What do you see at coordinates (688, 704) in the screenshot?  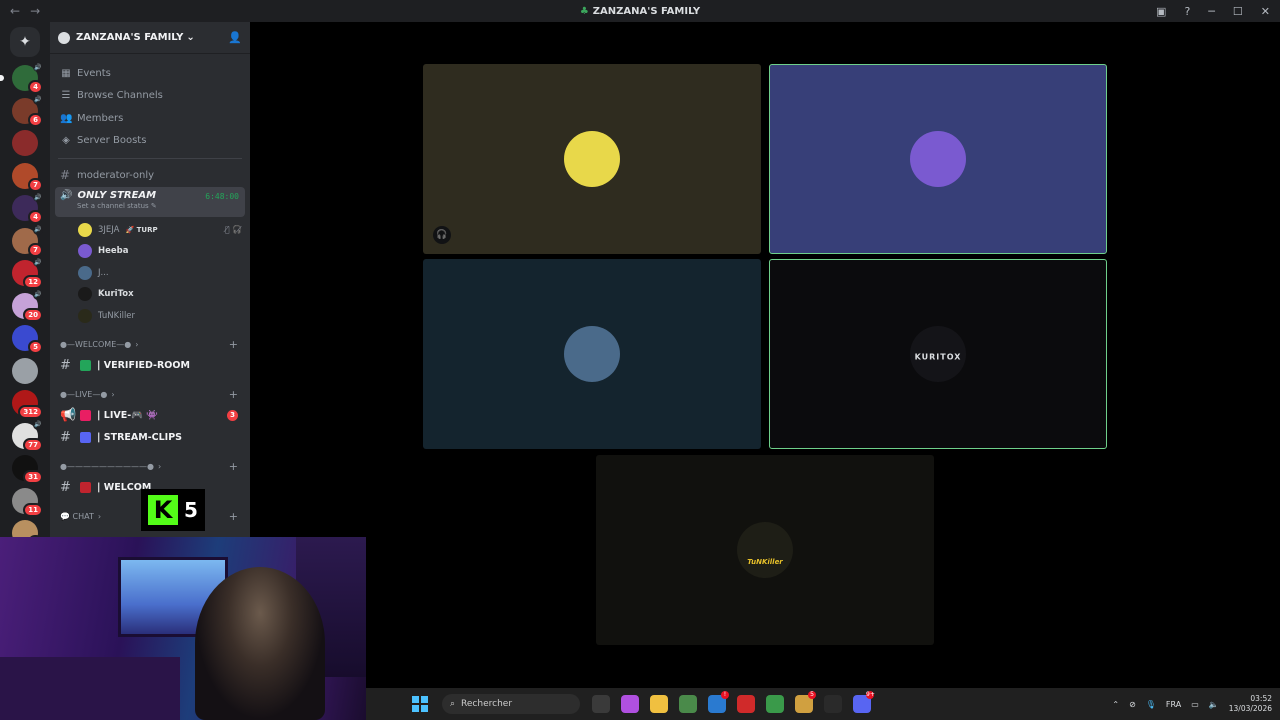 I see `chrome-app-icon` at bounding box center [688, 704].